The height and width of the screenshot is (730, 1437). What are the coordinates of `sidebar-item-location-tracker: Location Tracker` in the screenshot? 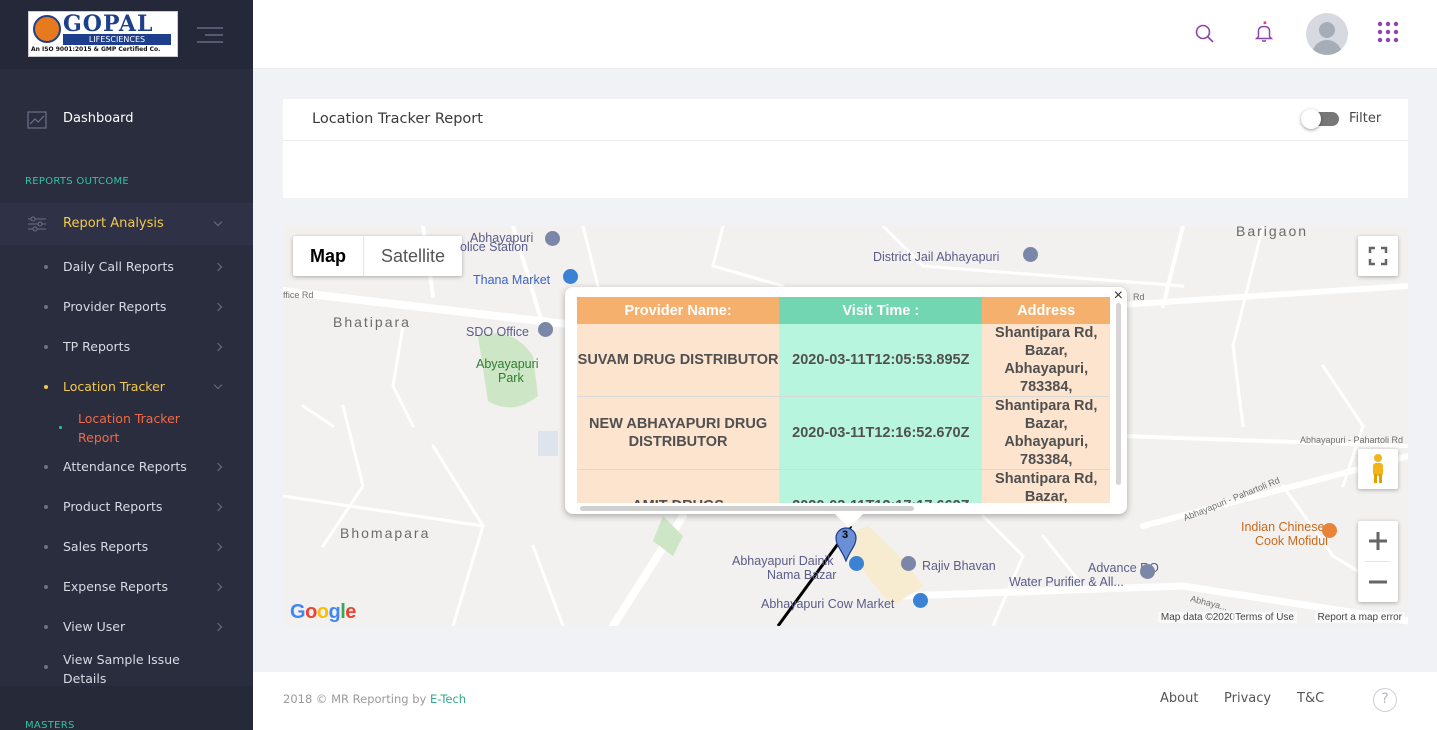 It's located at (126, 387).